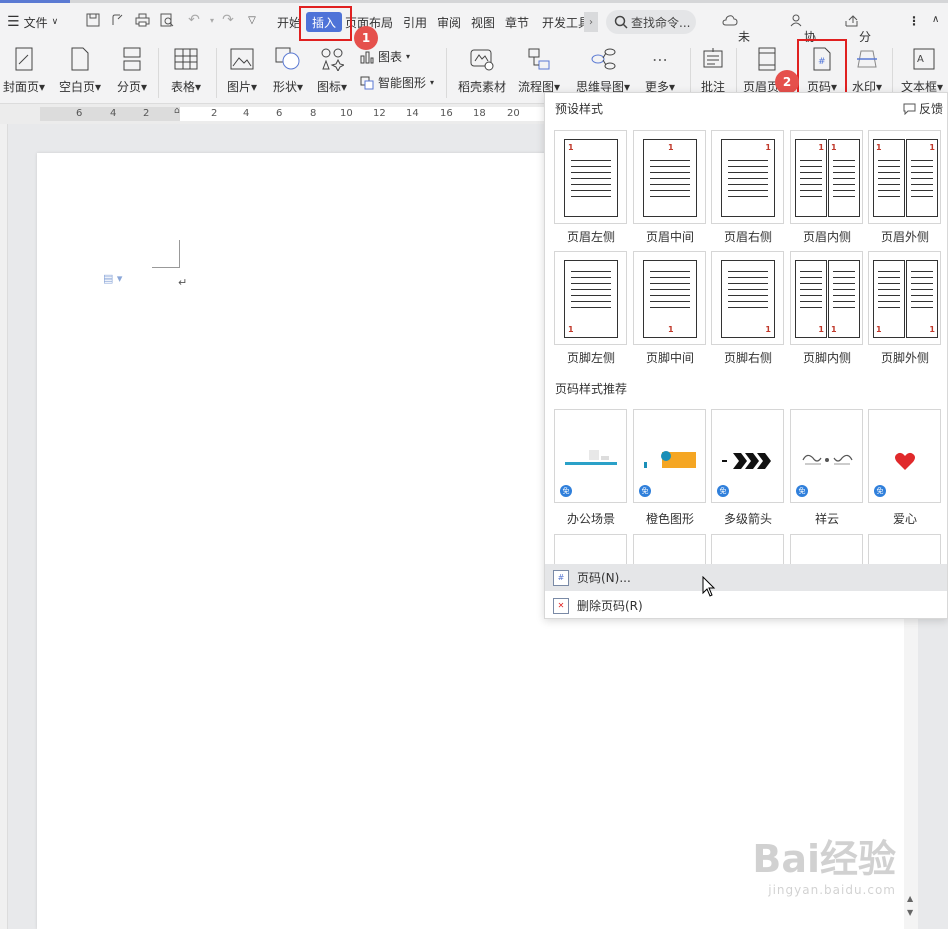  I want to click on smart-art-icon, so click(367, 82).